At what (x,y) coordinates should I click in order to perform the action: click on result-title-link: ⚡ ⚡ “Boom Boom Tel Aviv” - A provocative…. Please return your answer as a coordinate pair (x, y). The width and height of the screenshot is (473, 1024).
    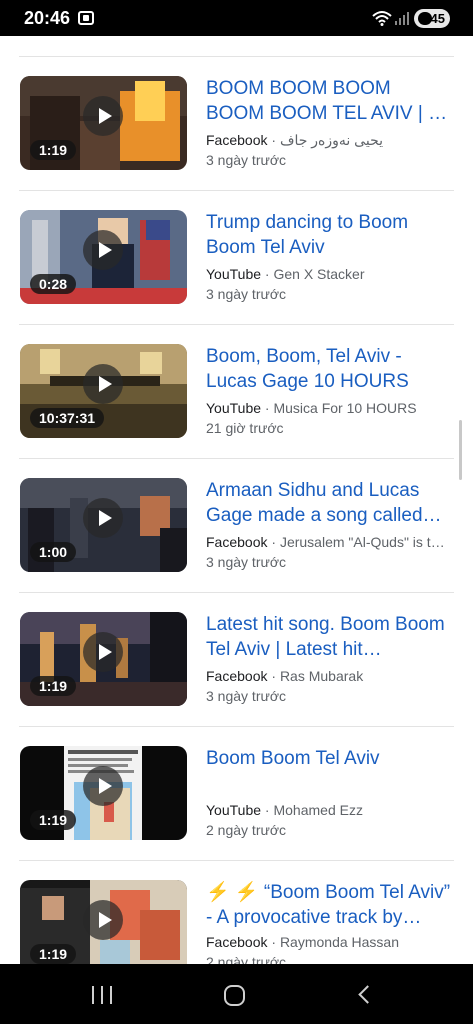
    Looking at the image, I should click on (329, 905).